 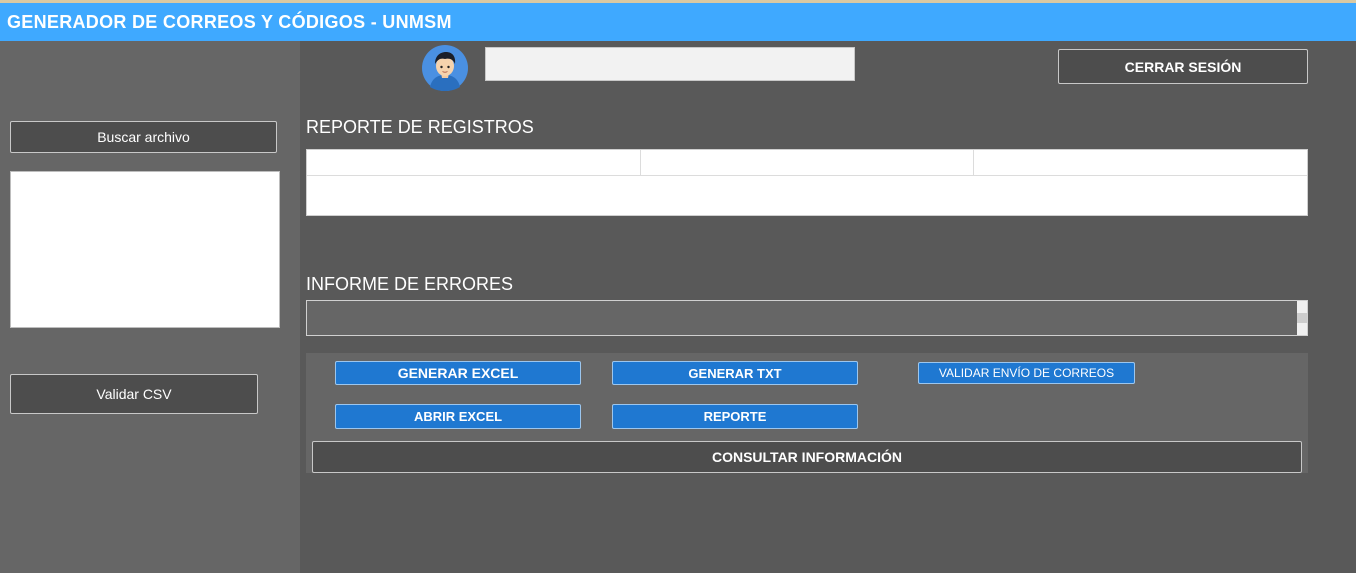 What do you see at coordinates (410, 284) in the screenshot?
I see `errors-section-title: INFORME DE ERRORES` at bounding box center [410, 284].